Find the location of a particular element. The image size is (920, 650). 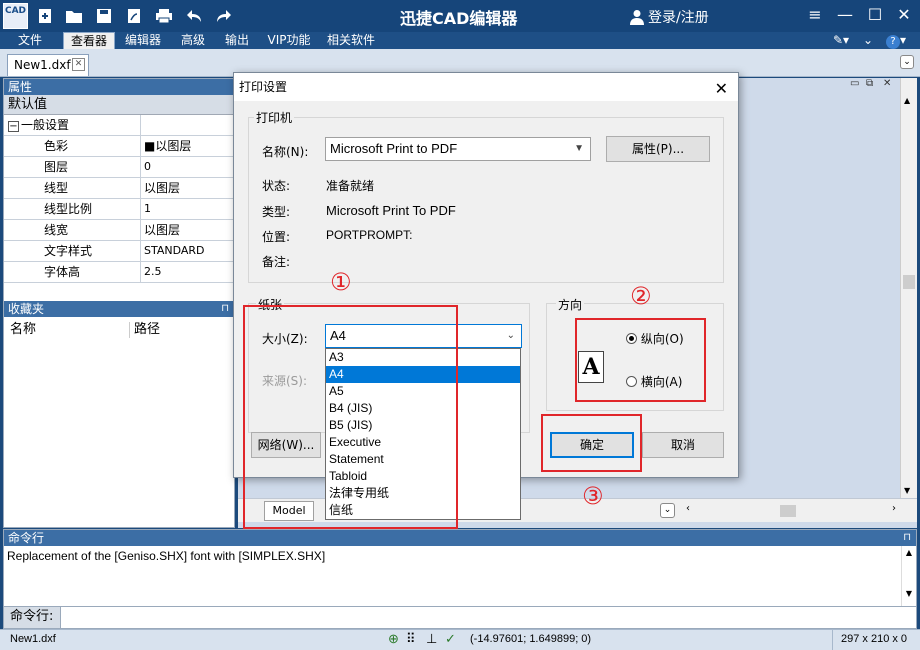

property-row: 字体高 2.5 is located at coordinates (119, 272).